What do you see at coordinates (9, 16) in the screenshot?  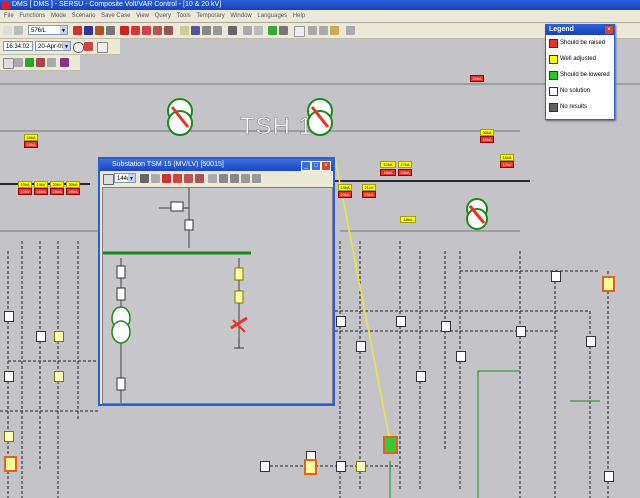 I see `menu-file: File` at bounding box center [9, 16].